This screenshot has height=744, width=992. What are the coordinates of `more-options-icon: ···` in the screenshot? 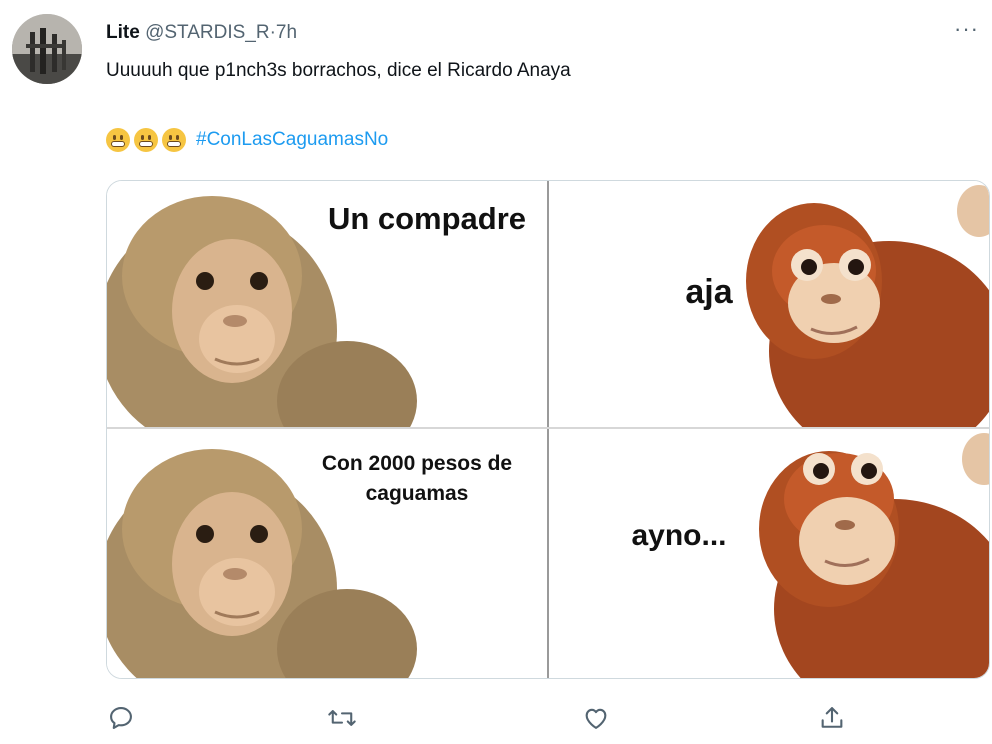 It's located at (966, 29).